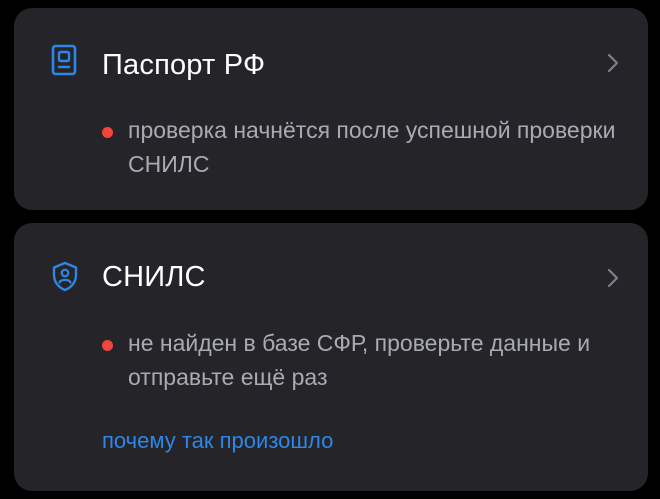  Describe the element at coordinates (65, 276) in the screenshot. I see `shield-user-icon` at that location.